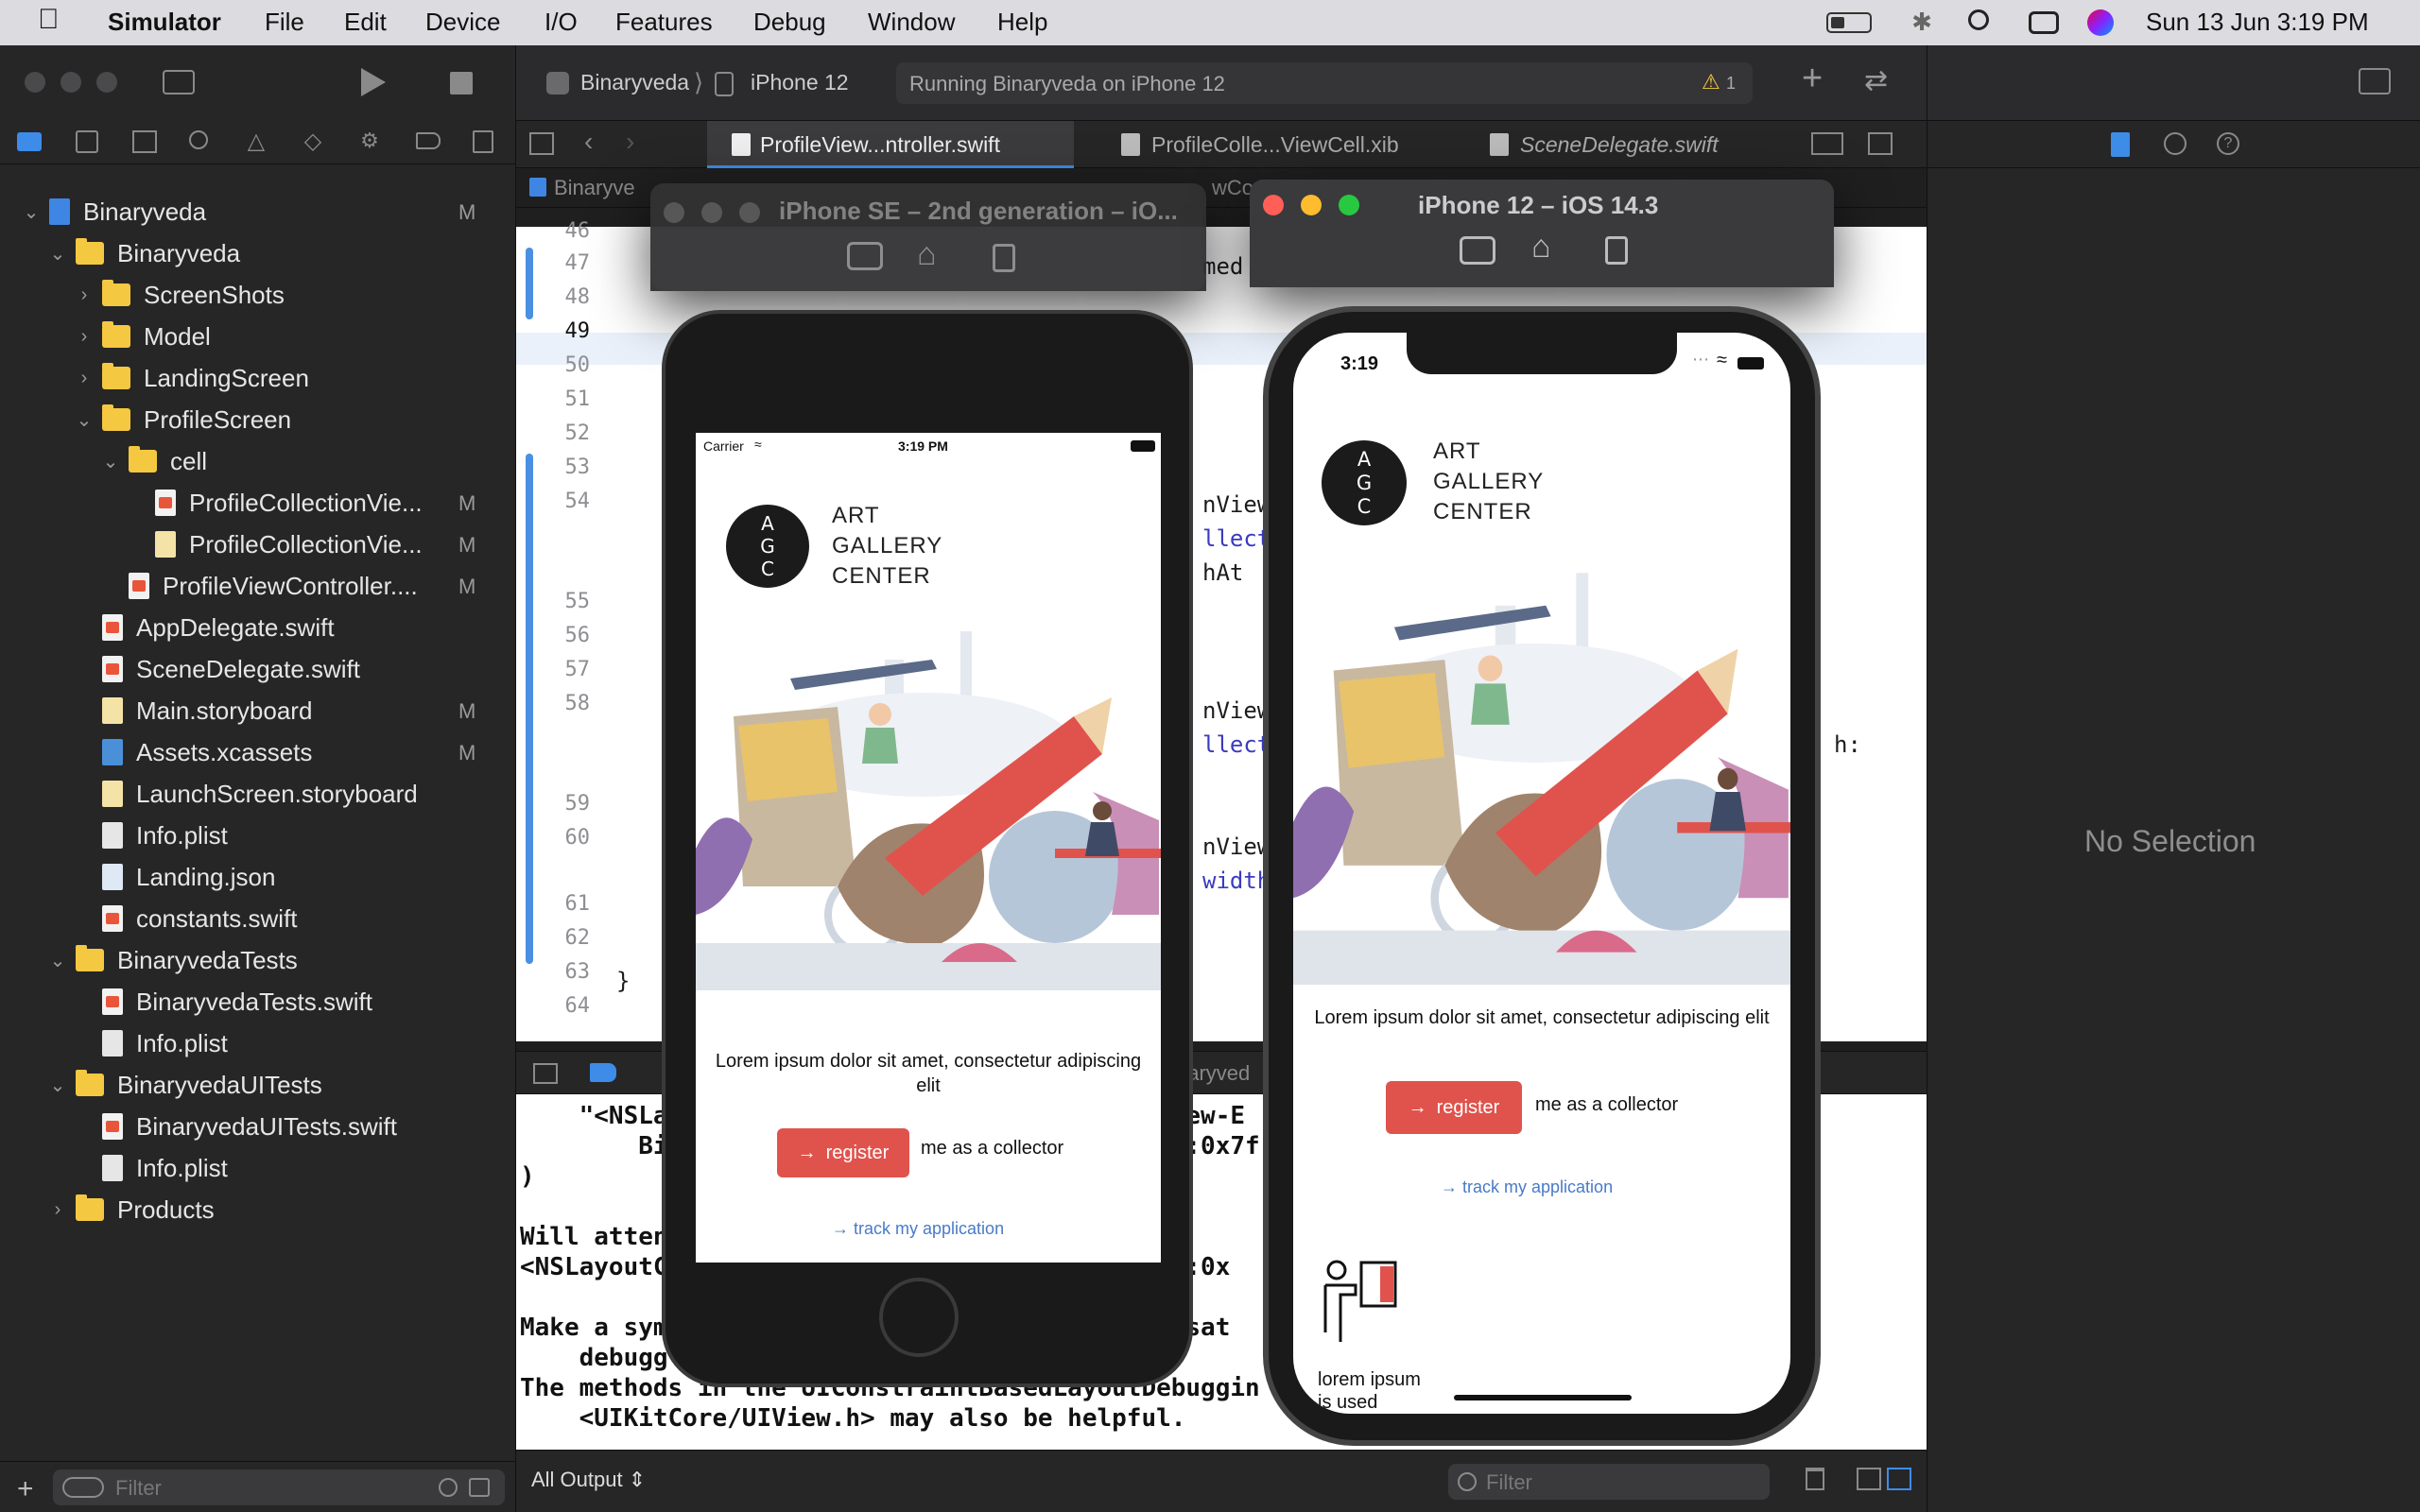 This screenshot has width=2420, height=1512. Describe the element at coordinates (561, 22) in the screenshot. I see `menu-io: I/O` at that location.